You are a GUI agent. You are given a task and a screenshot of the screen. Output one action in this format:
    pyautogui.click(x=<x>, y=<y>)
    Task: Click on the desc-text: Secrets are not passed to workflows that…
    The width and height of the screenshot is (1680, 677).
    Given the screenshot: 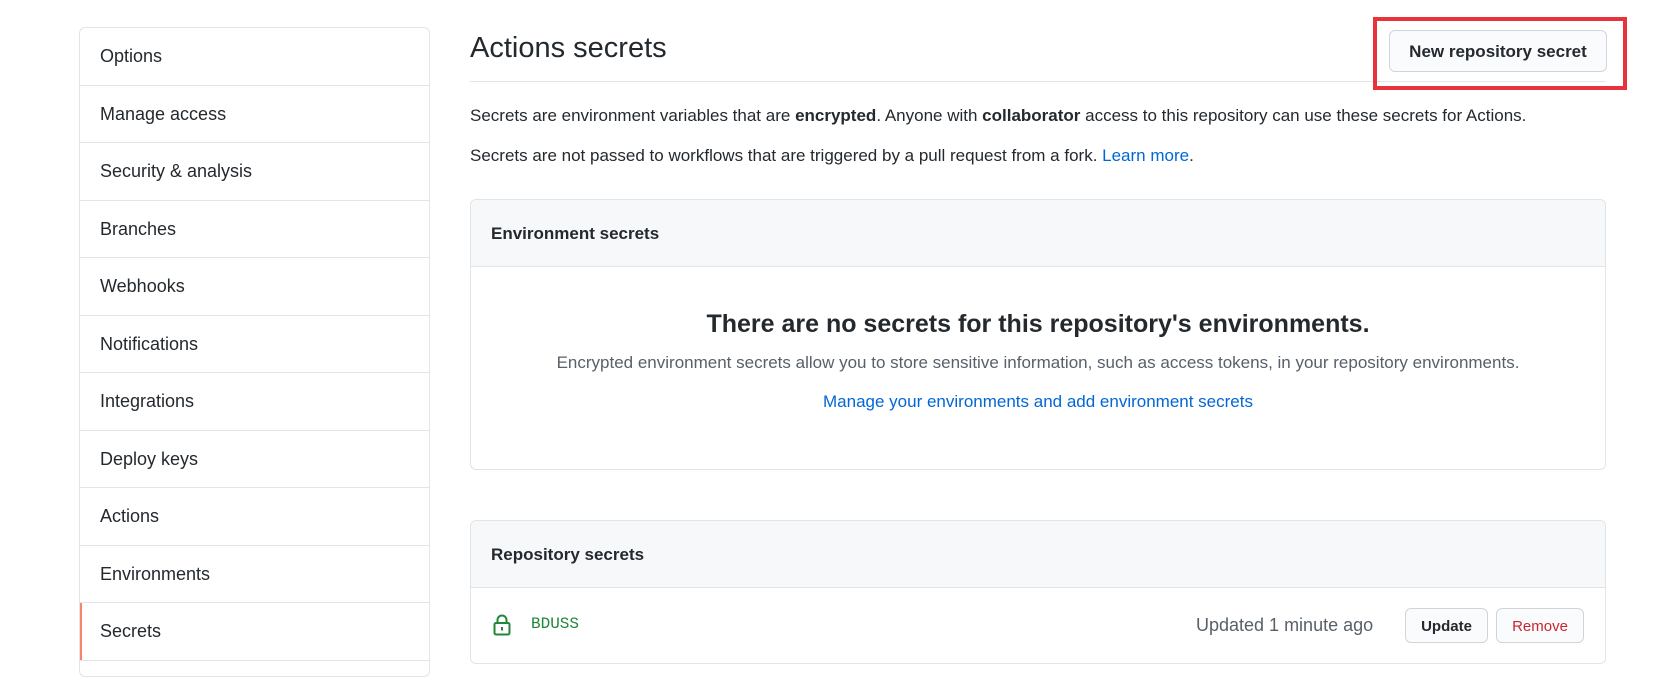 What is the action you would take?
    pyautogui.click(x=786, y=155)
    